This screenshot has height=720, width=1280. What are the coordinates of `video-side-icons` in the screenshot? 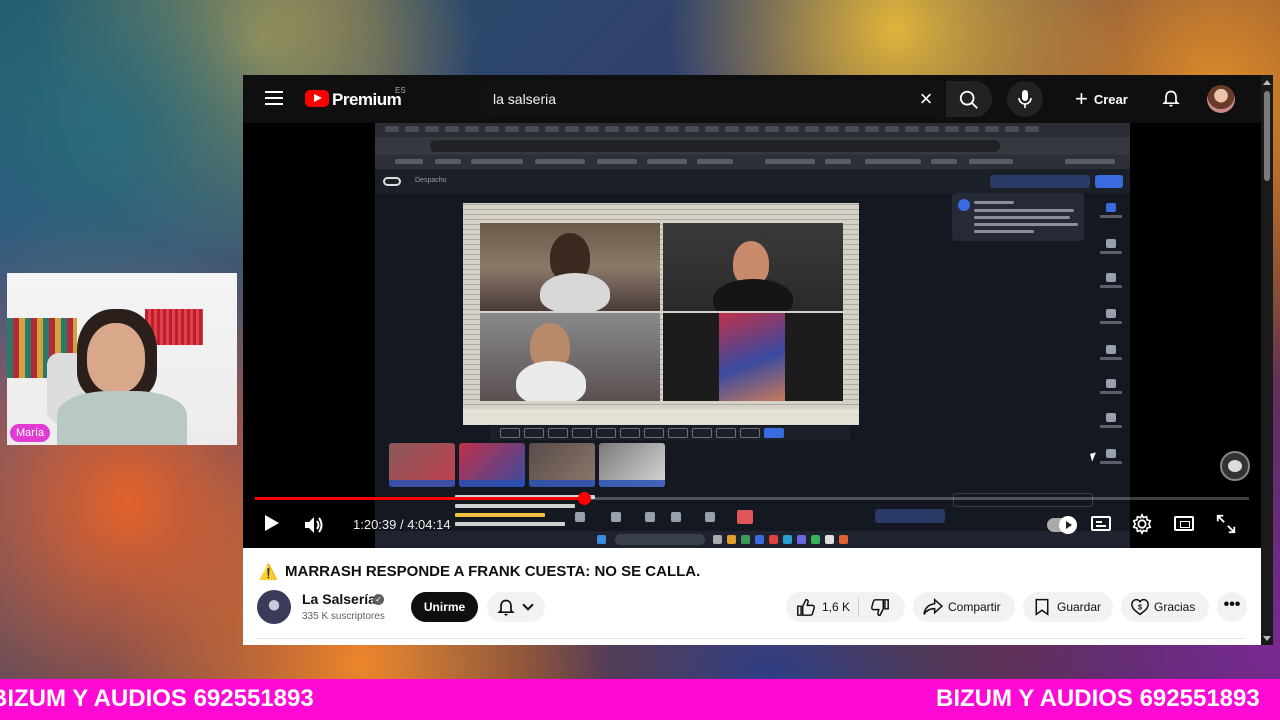 It's located at (1111, 333).